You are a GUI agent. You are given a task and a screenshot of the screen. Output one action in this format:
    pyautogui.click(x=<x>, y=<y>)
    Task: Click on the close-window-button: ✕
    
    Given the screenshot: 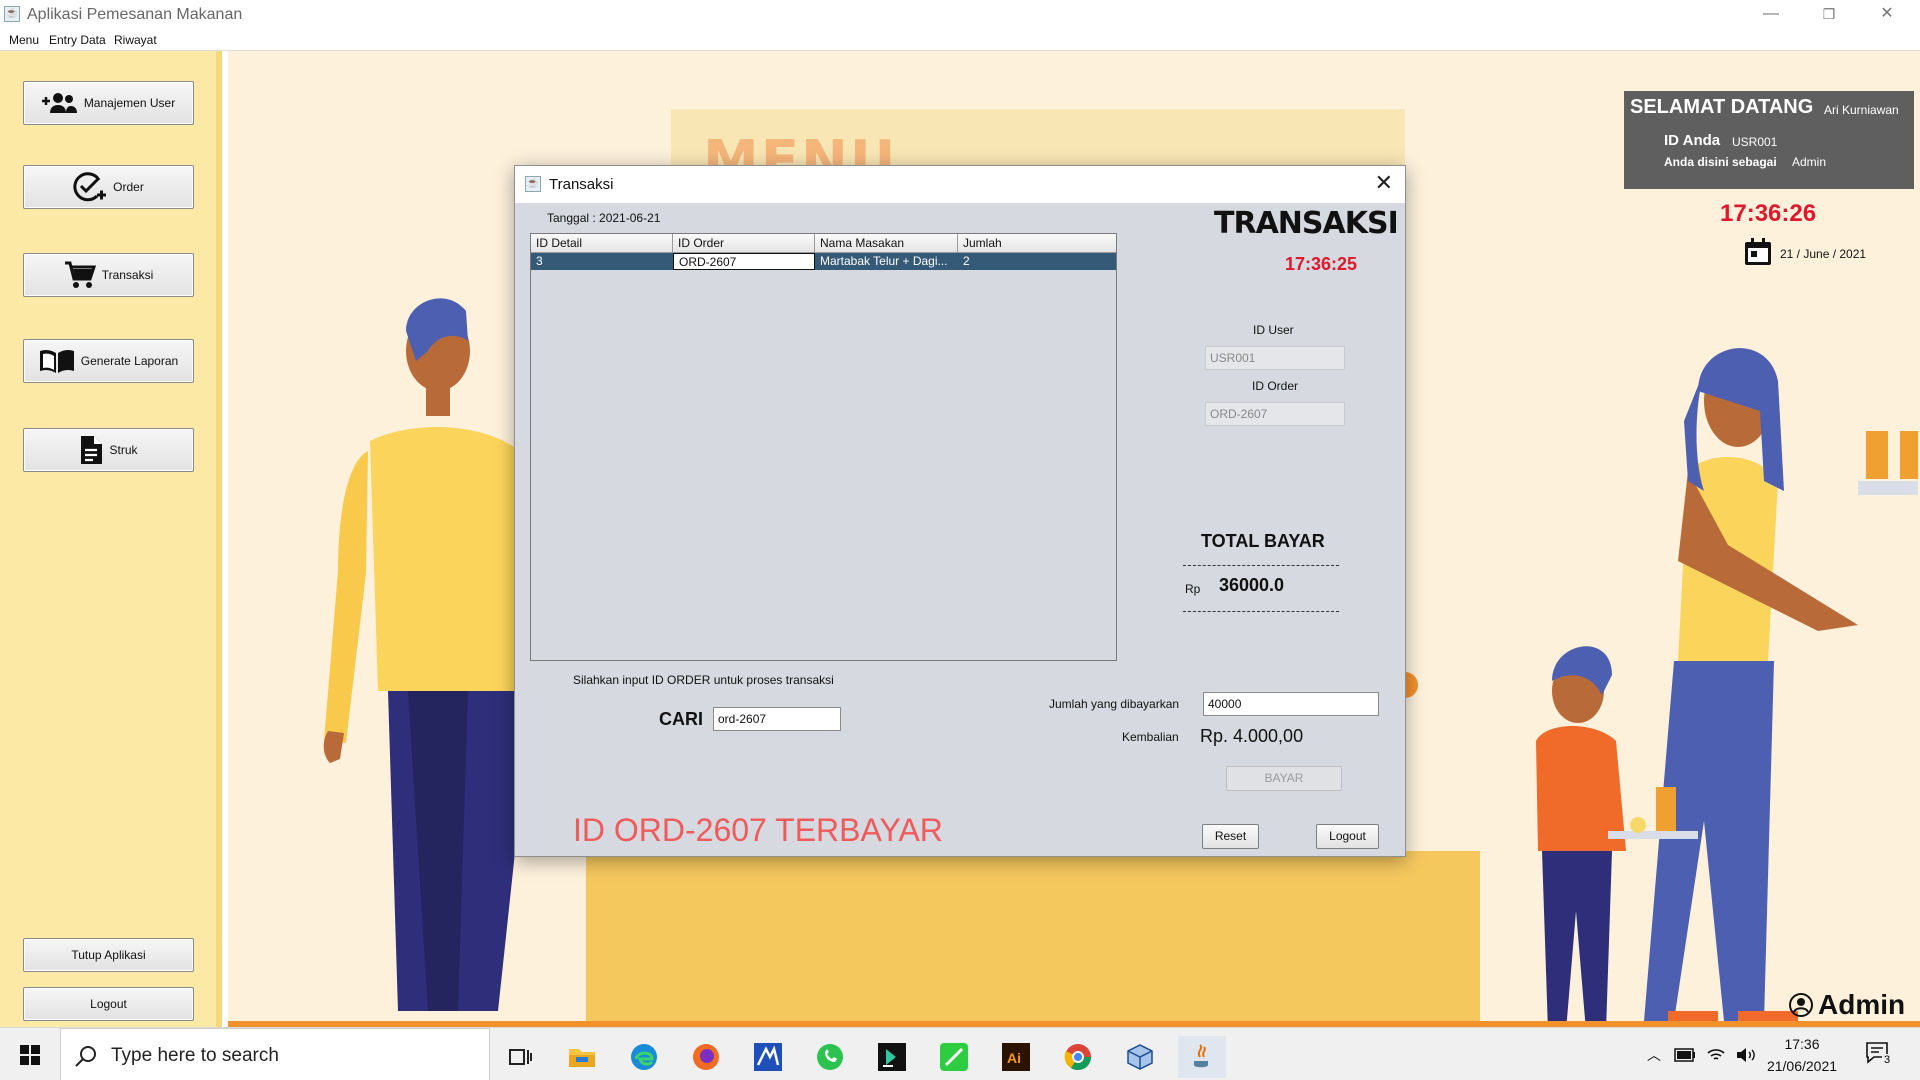 What is the action you would take?
    pyautogui.click(x=1887, y=15)
    